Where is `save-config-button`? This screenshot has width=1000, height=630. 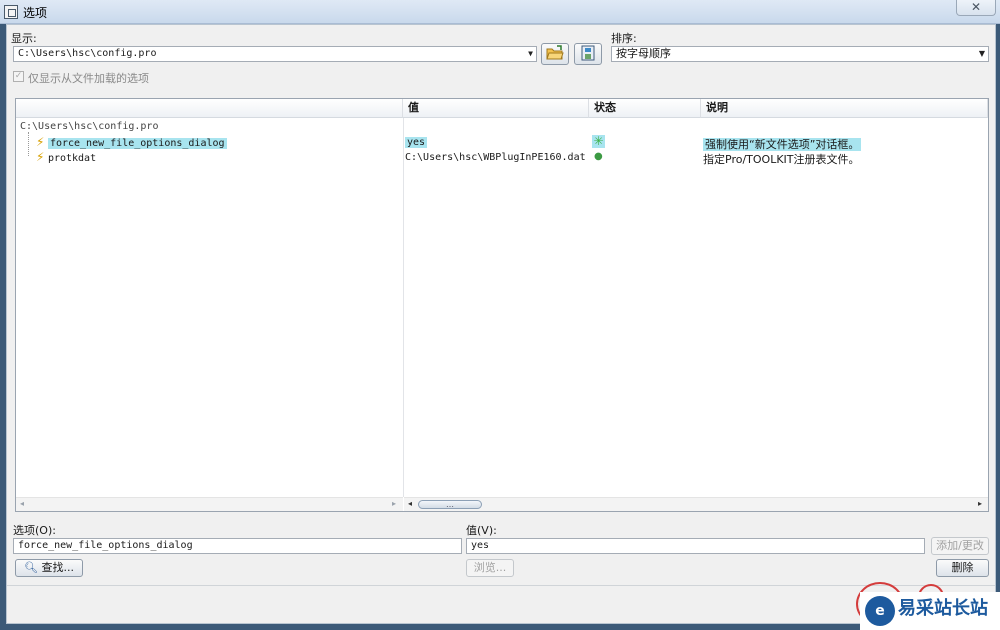
save-config-button is located at coordinates (588, 54).